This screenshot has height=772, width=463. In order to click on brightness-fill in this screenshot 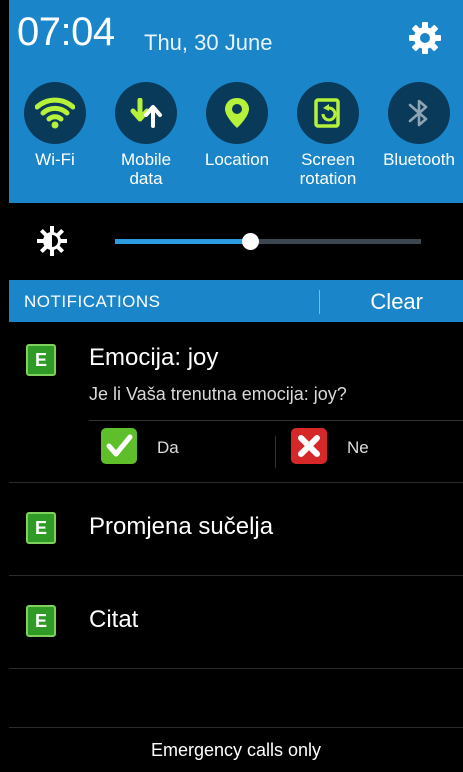, I will do `click(182, 241)`.